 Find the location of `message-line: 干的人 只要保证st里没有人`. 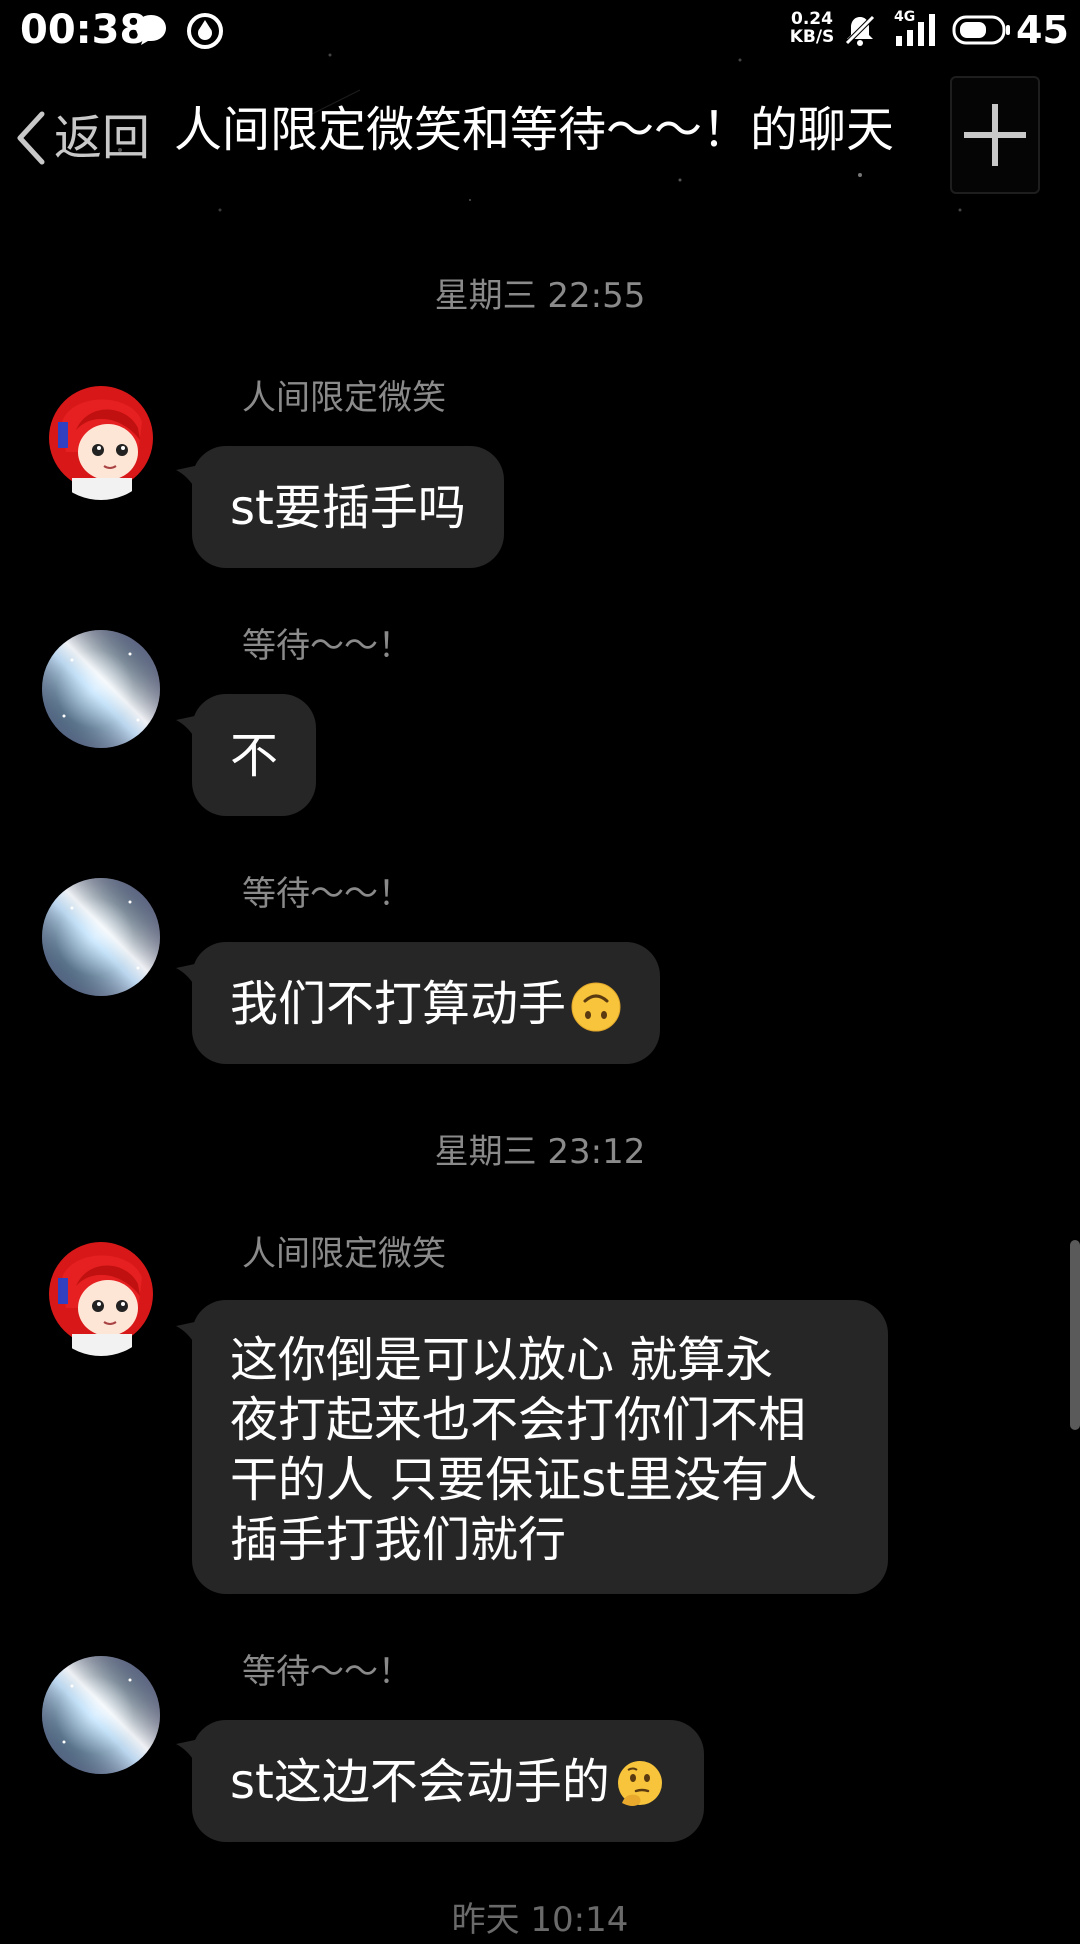

message-line: 干的人 只要保证st里没有人 is located at coordinates (524, 1480).